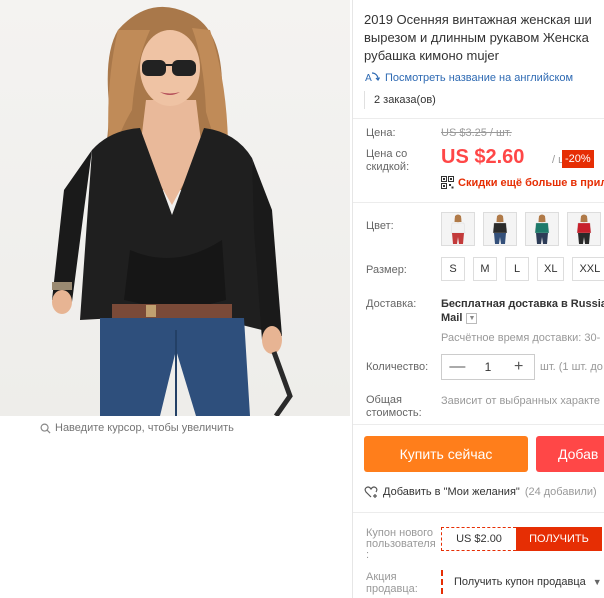  Describe the element at coordinates (588, 269) in the screenshot. I see `size-option: XXL` at that location.